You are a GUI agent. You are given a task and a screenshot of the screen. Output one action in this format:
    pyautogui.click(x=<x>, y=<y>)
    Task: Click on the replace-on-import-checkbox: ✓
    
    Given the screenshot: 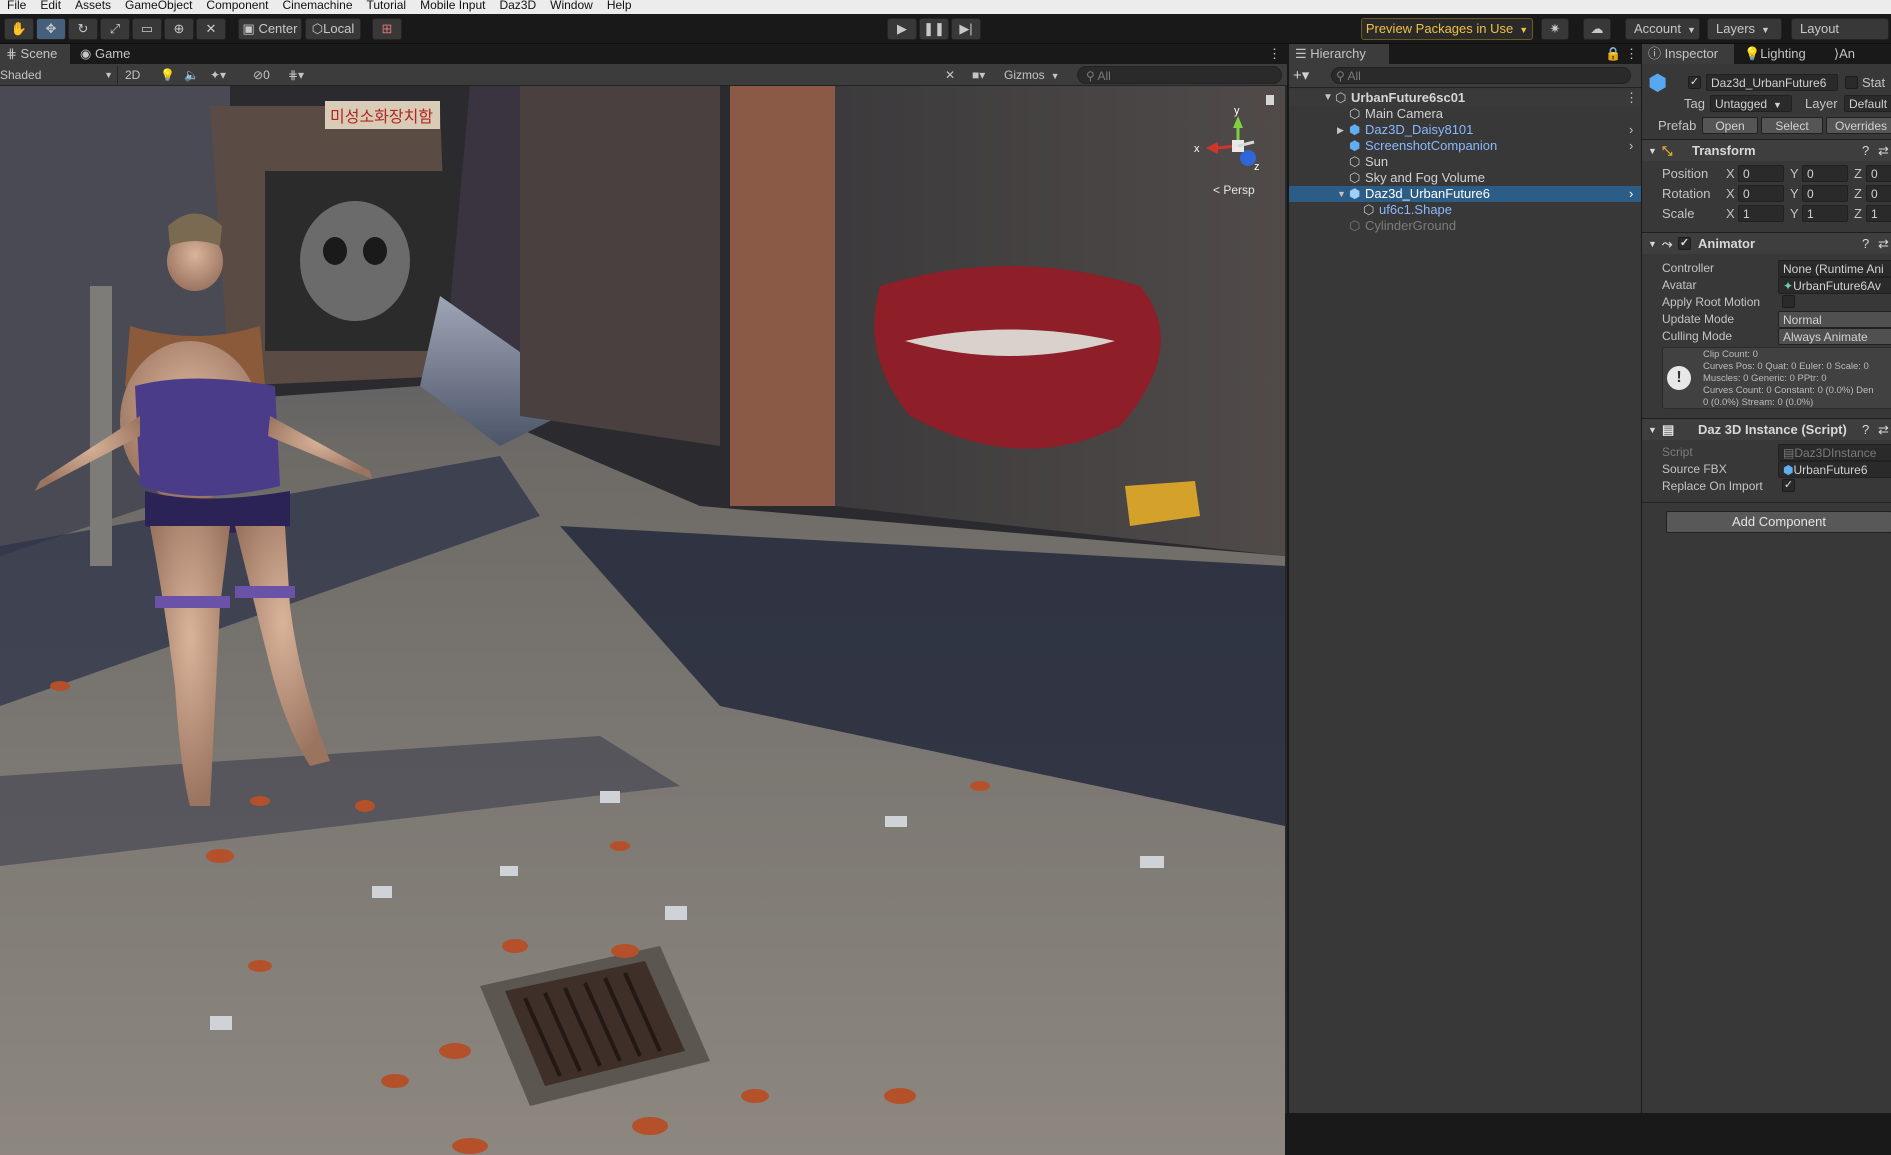 What is the action you would take?
    pyautogui.click(x=1788, y=485)
    